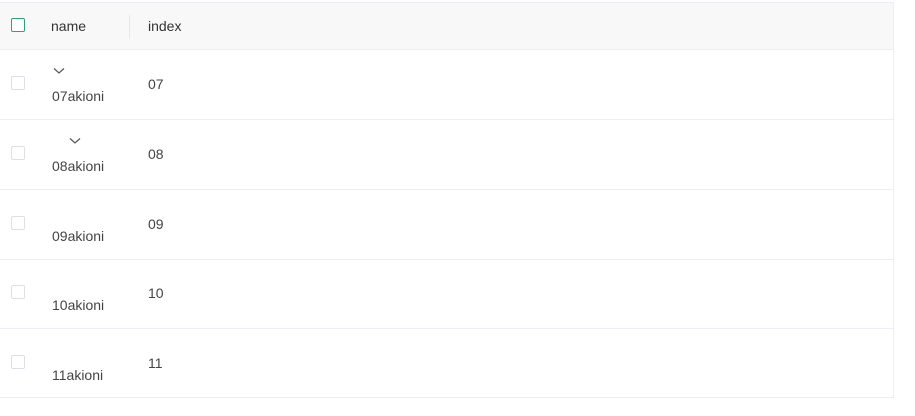 The width and height of the screenshot is (915, 416). What do you see at coordinates (155, 363) in the screenshot?
I see `row-index: 11` at bounding box center [155, 363].